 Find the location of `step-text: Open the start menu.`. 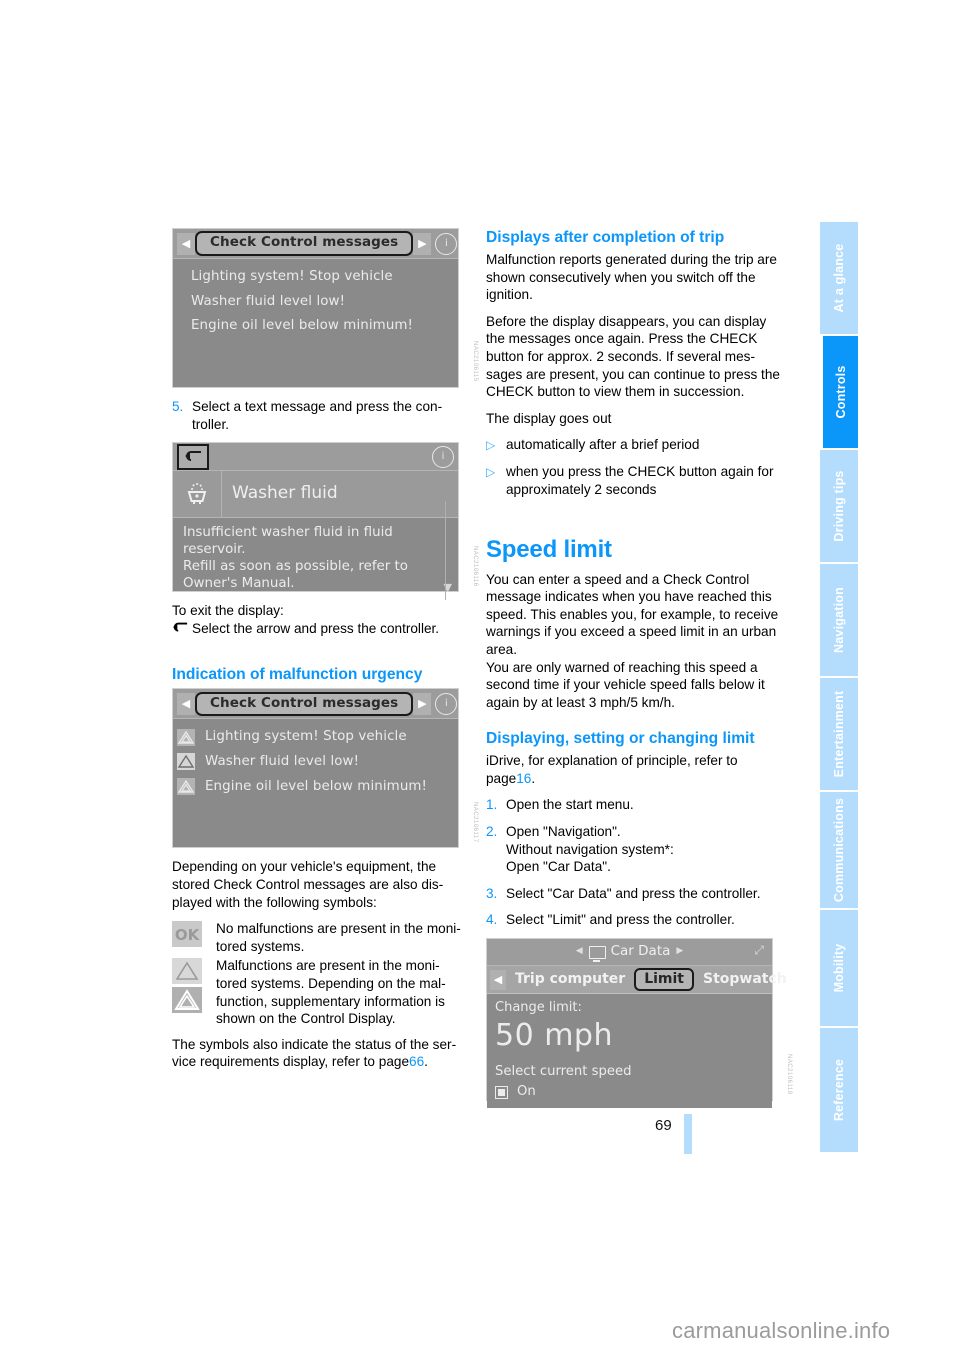

step-text: Open the start menu. is located at coordinates (570, 805).